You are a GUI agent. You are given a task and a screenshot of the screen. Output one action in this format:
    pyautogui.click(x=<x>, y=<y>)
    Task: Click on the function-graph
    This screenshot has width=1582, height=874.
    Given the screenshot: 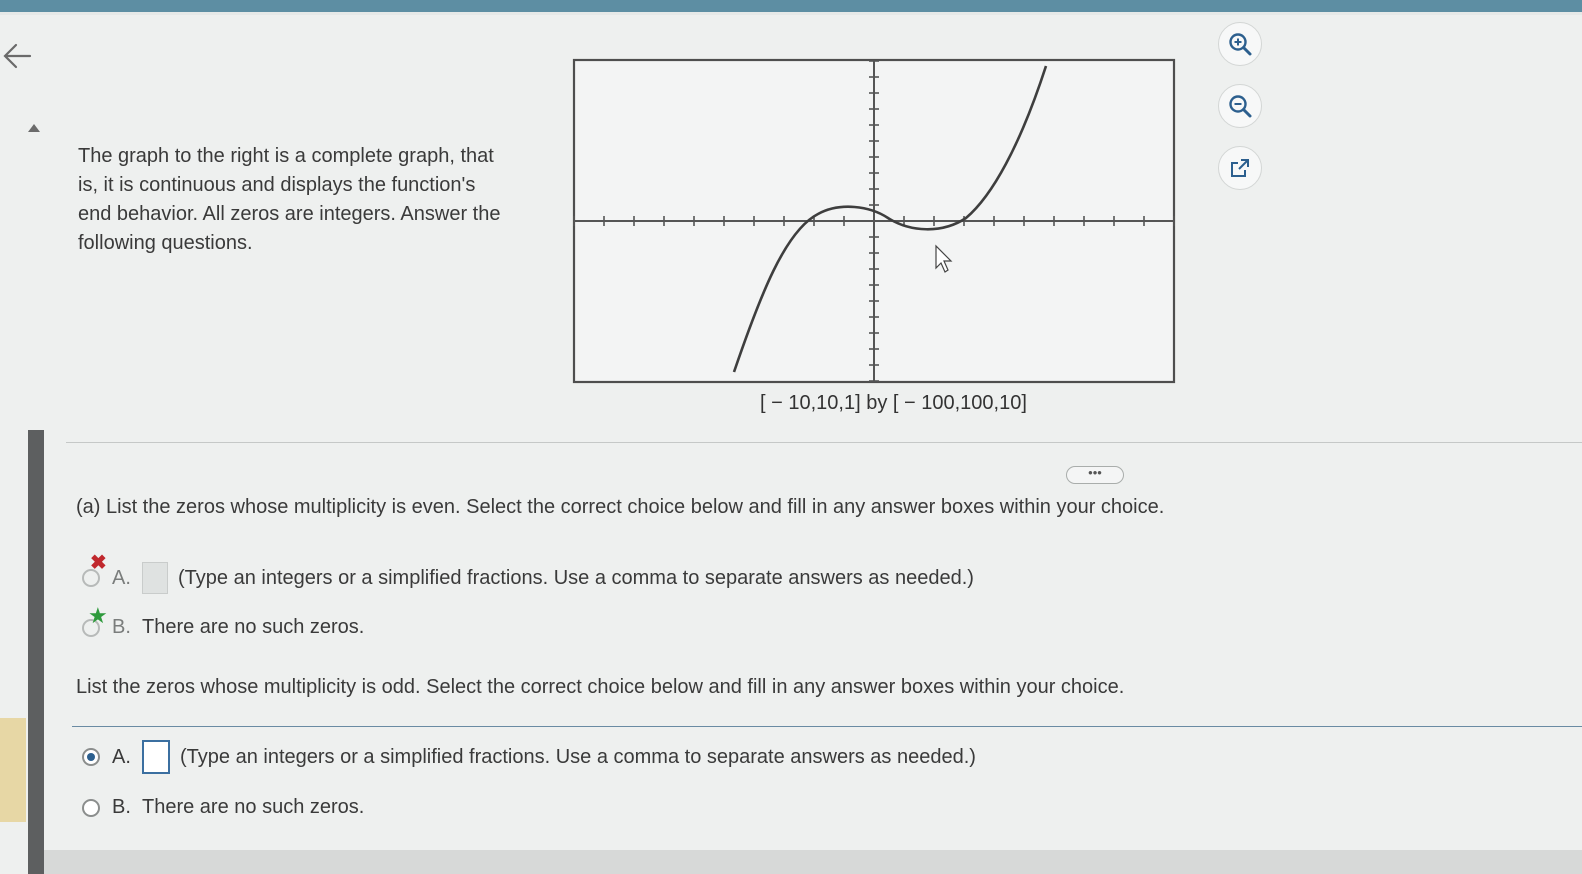 What is the action you would take?
    pyautogui.click(x=874, y=221)
    